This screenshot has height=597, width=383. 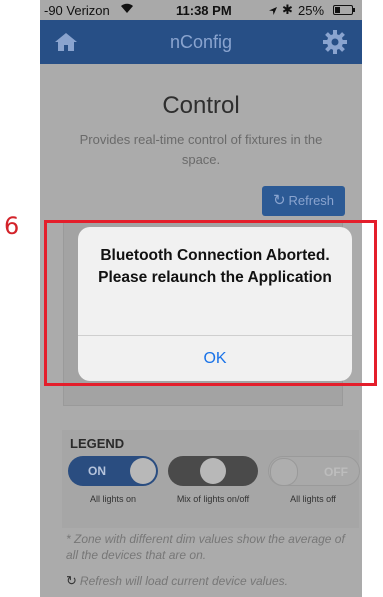 I want to click on legend-caption-mix: Mix of lights on/off, so click(x=213, y=499).